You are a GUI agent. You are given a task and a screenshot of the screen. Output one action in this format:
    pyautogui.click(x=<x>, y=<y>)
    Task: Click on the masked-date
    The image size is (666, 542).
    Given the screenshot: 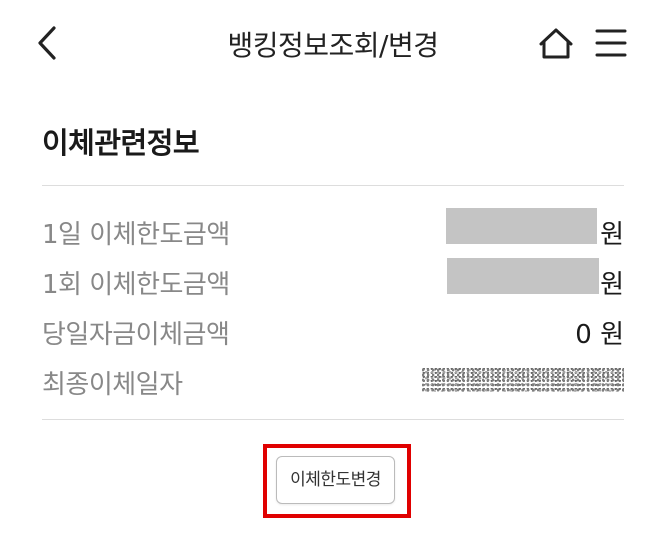 What is the action you would take?
    pyautogui.click(x=523, y=380)
    